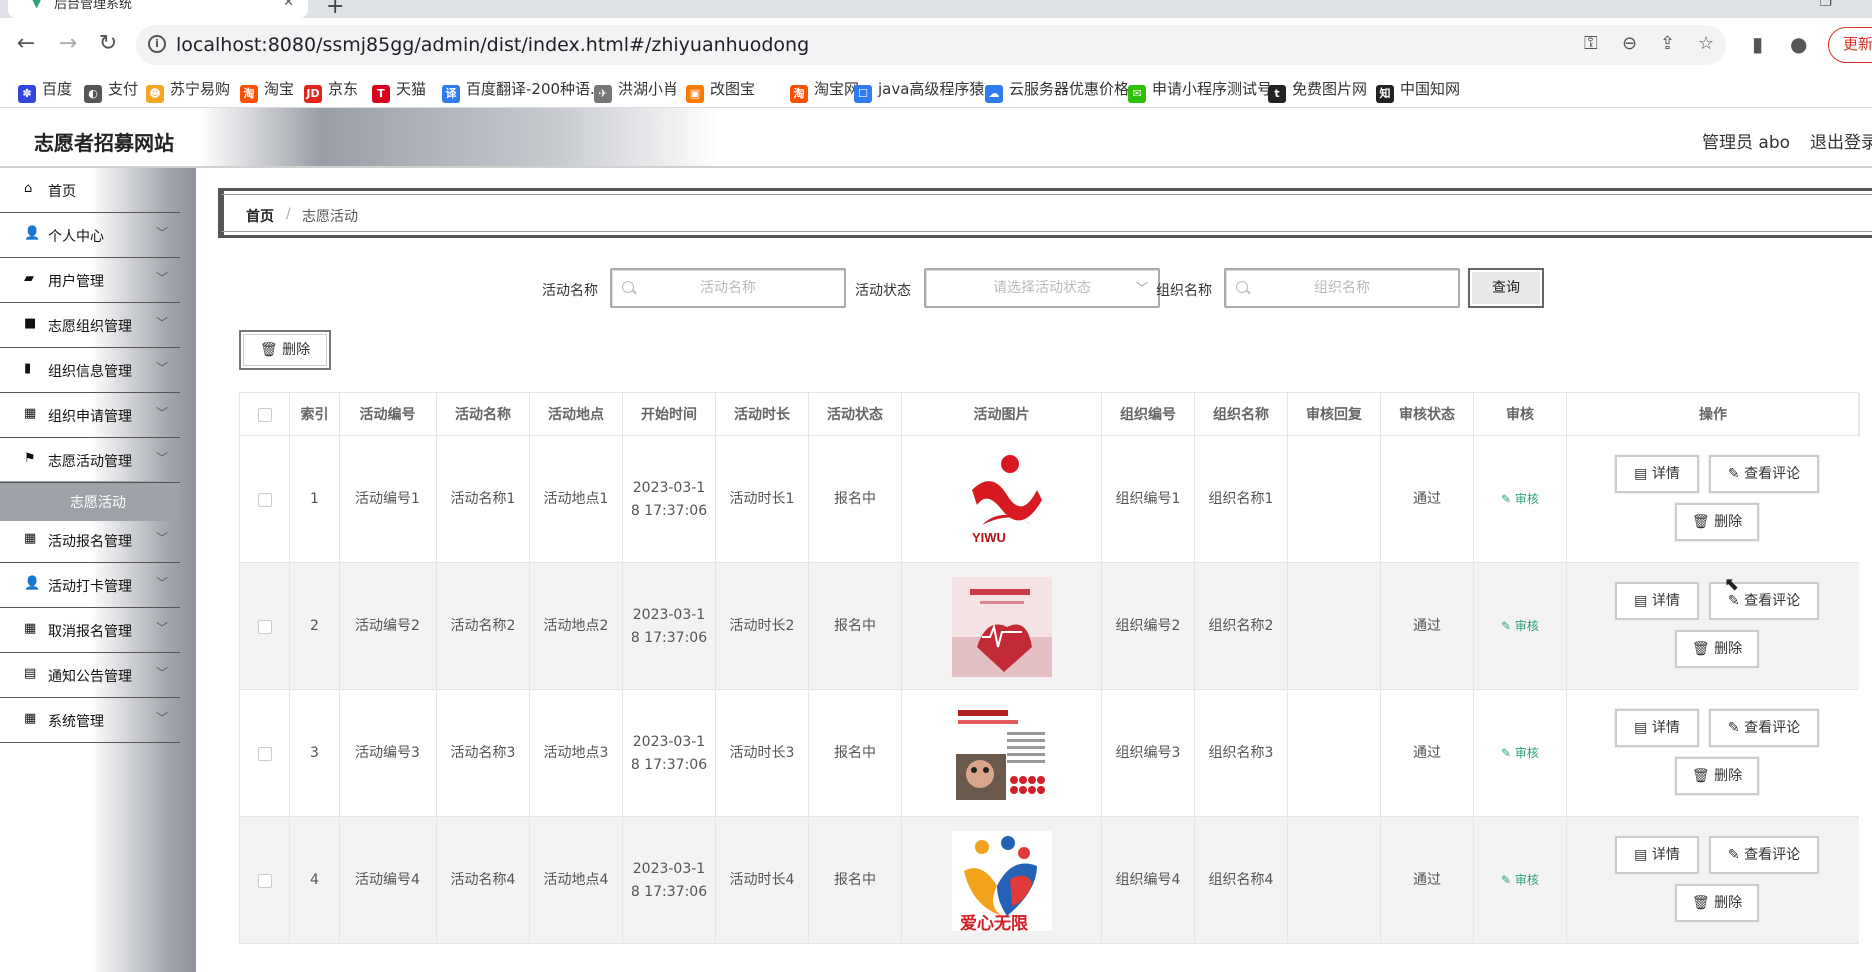 This screenshot has width=1872, height=972. I want to click on love-logo-text: 爱心无限, so click(994, 922).